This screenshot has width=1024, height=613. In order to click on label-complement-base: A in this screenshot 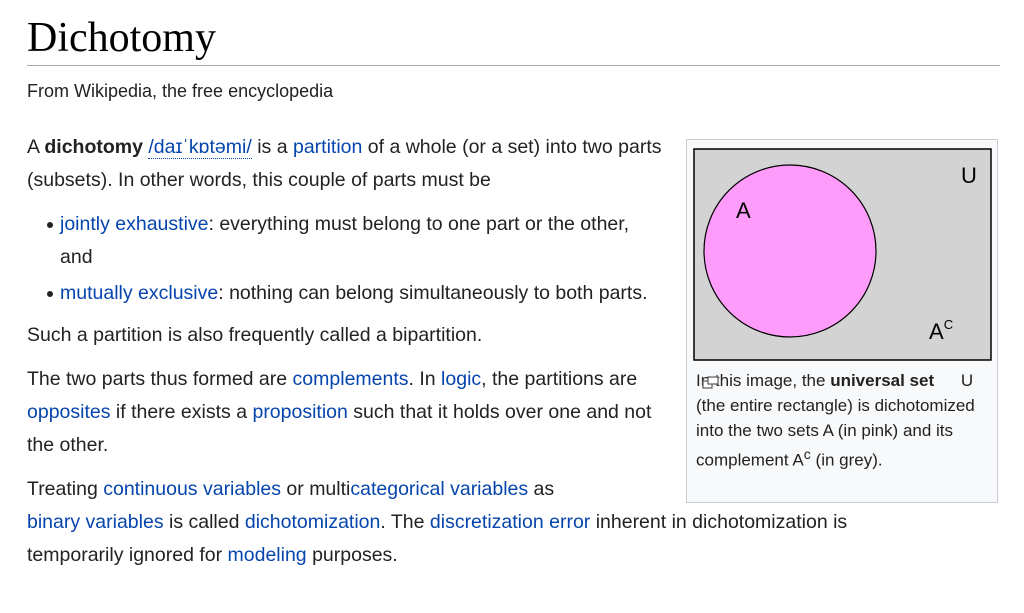, I will do `click(936, 331)`.